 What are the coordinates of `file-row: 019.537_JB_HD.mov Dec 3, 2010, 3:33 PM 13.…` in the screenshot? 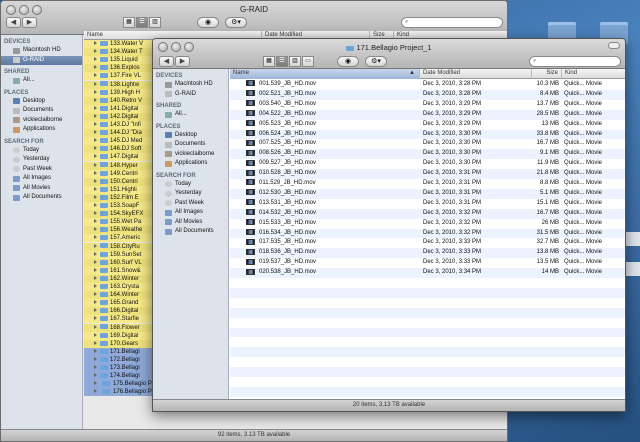 It's located at (427, 263).